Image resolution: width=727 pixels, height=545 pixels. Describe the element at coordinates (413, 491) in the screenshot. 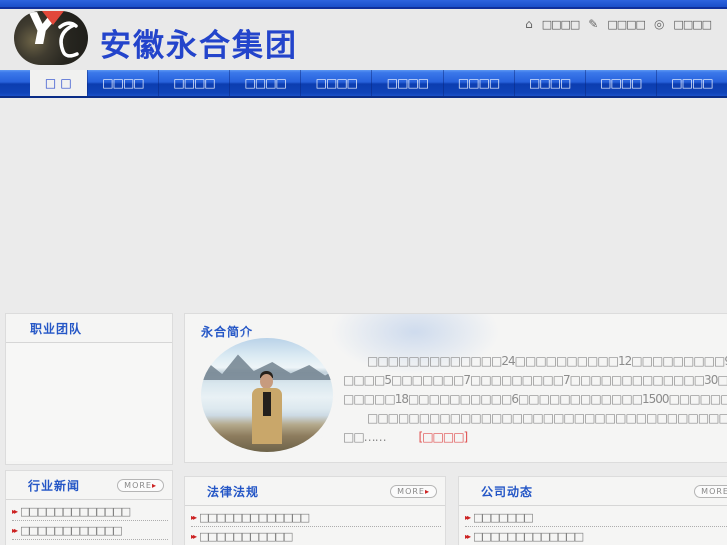

I see `laws-more-button: MORE▸` at that location.